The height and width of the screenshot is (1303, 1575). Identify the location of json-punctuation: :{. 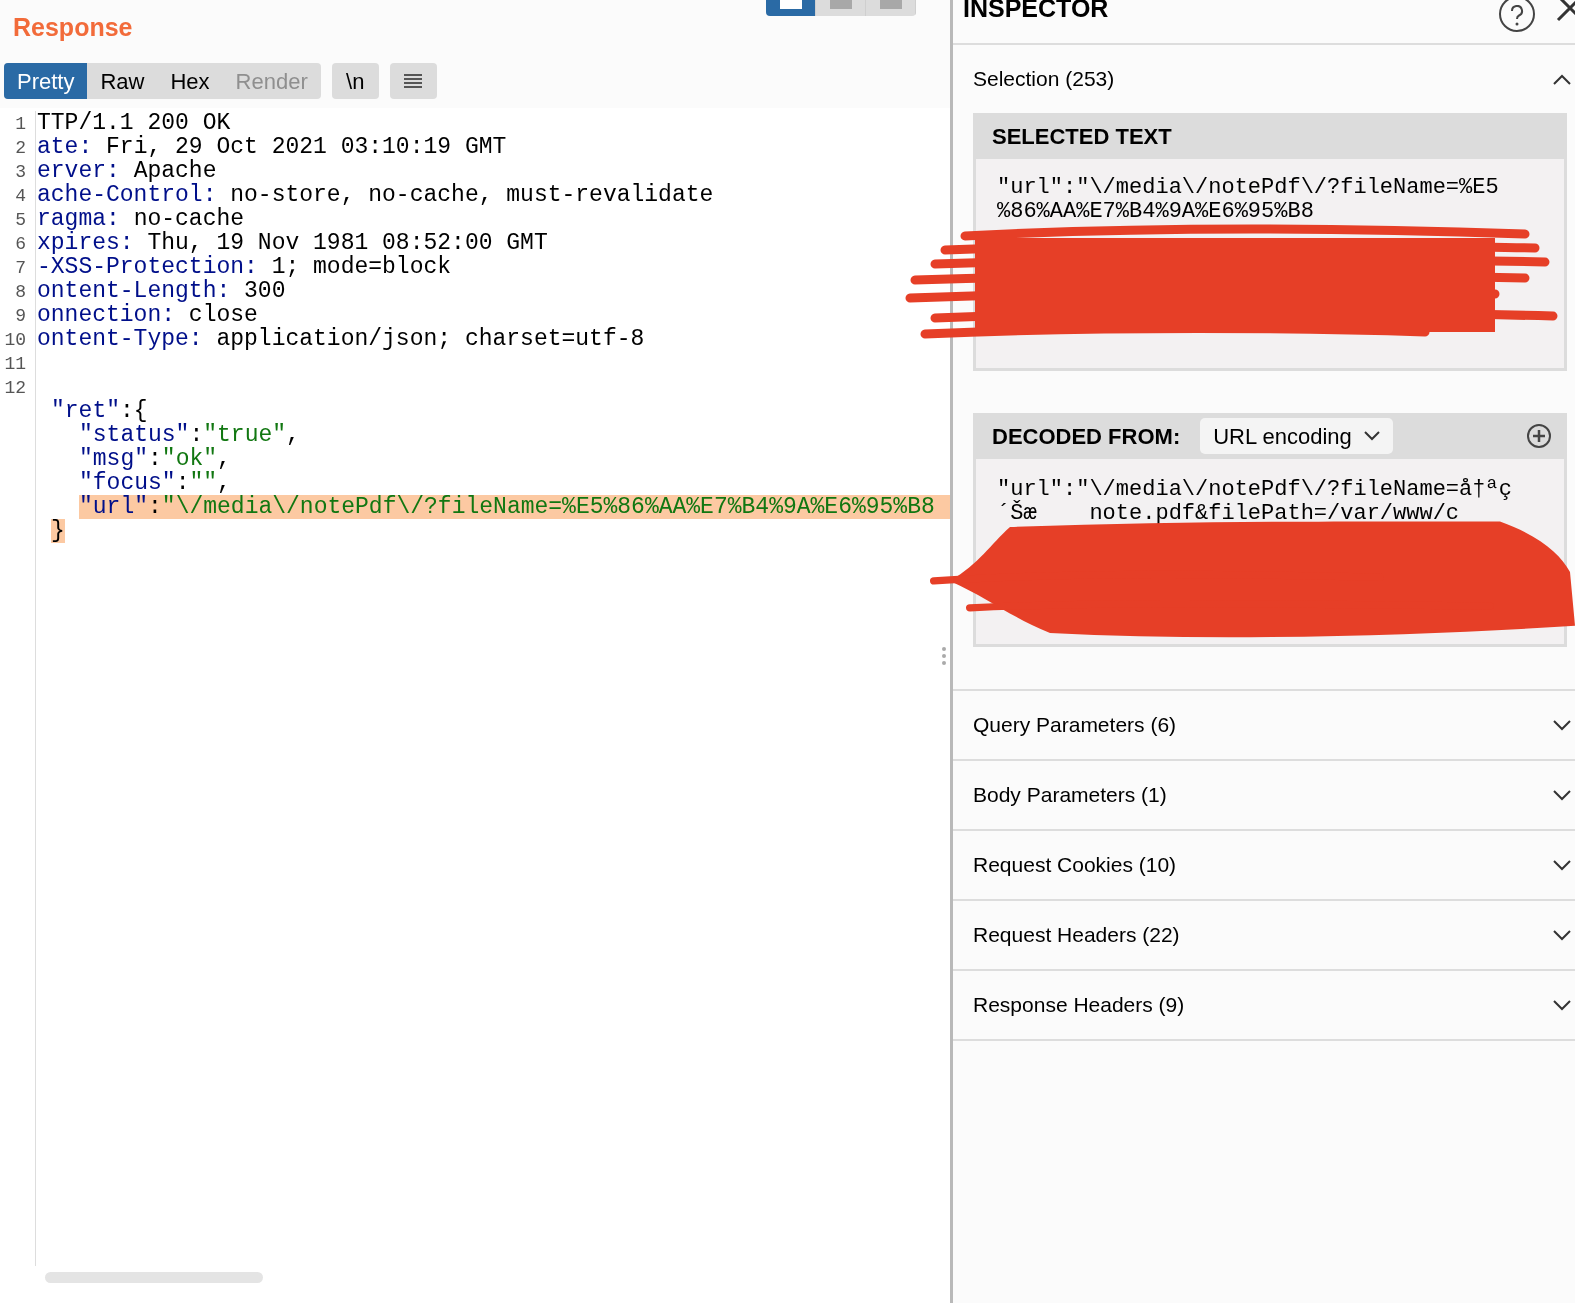
(134, 411).